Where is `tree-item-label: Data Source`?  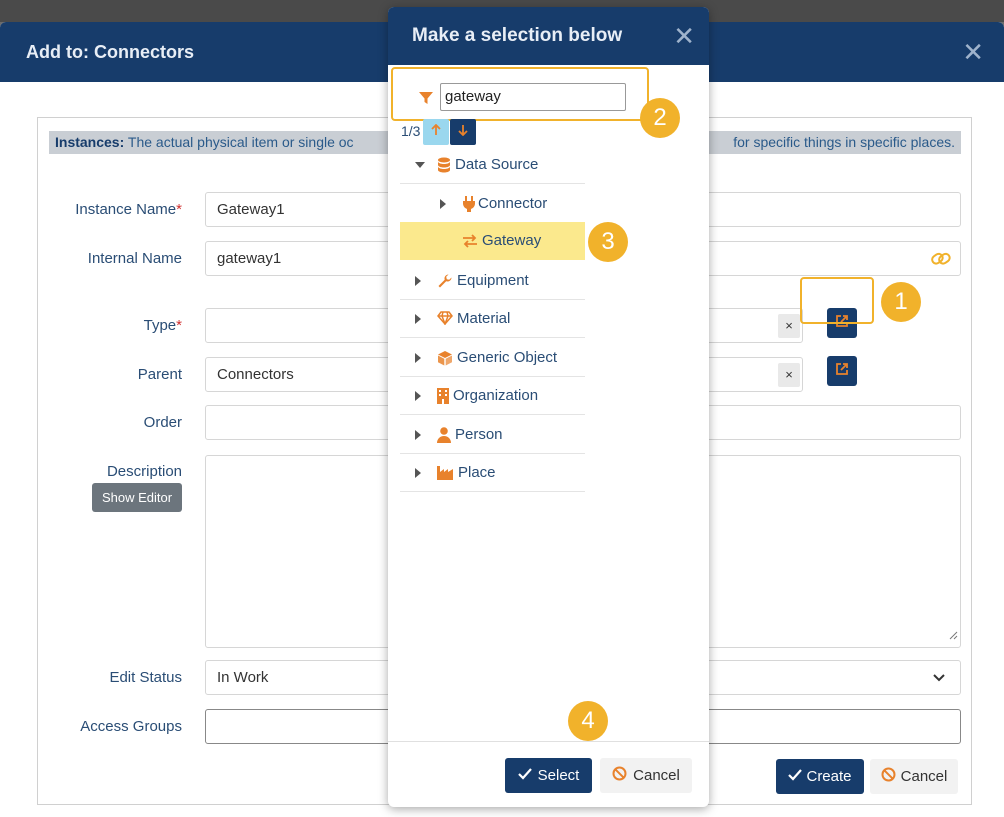 tree-item-label: Data Source is located at coordinates (497, 164).